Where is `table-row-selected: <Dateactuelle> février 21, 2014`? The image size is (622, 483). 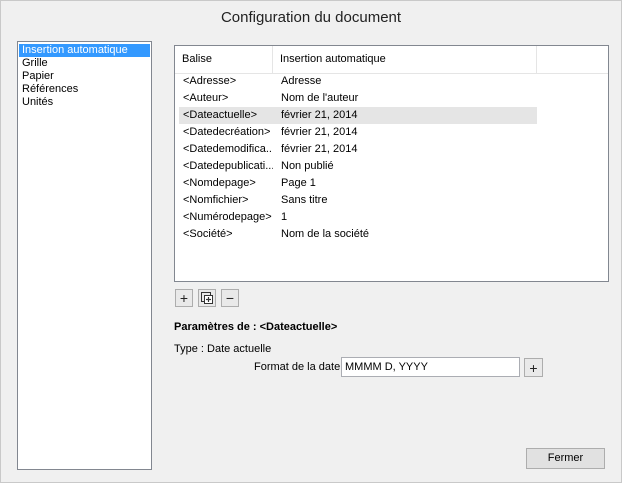 table-row-selected: <Dateactuelle> février 21, 2014 is located at coordinates (358, 115).